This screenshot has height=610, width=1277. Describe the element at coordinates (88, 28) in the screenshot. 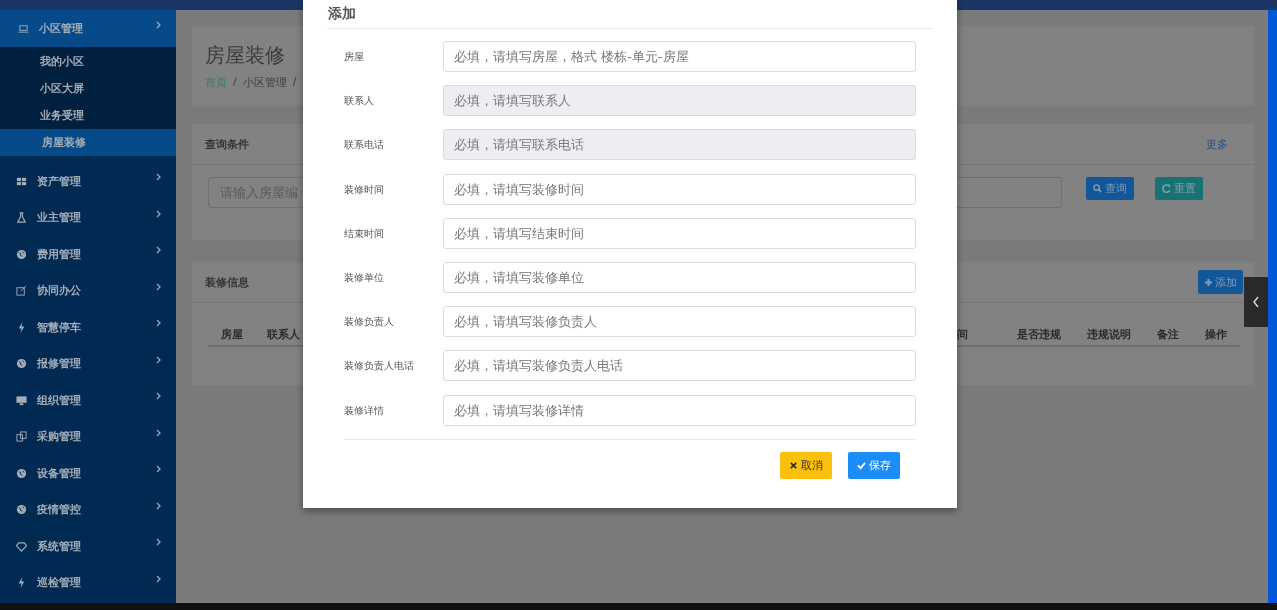

I see `sidebar-item: 小区管理` at that location.